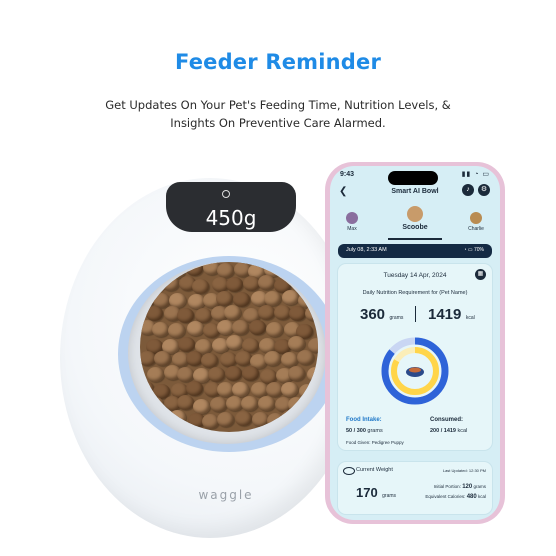  Describe the element at coordinates (468, 190) in the screenshot. I see `bell-icon: ♪` at that location.